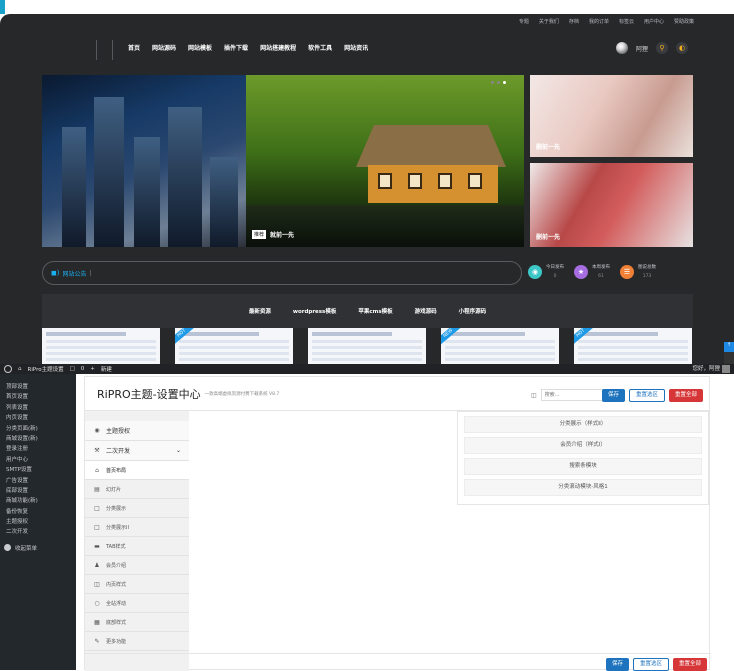 Image resolution: width=734 pixels, height=671 pixels. What do you see at coordinates (137, 546) in the screenshot?
I see `menu-tab-style: ▬ TAB样式` at bounding box center [137, 546].